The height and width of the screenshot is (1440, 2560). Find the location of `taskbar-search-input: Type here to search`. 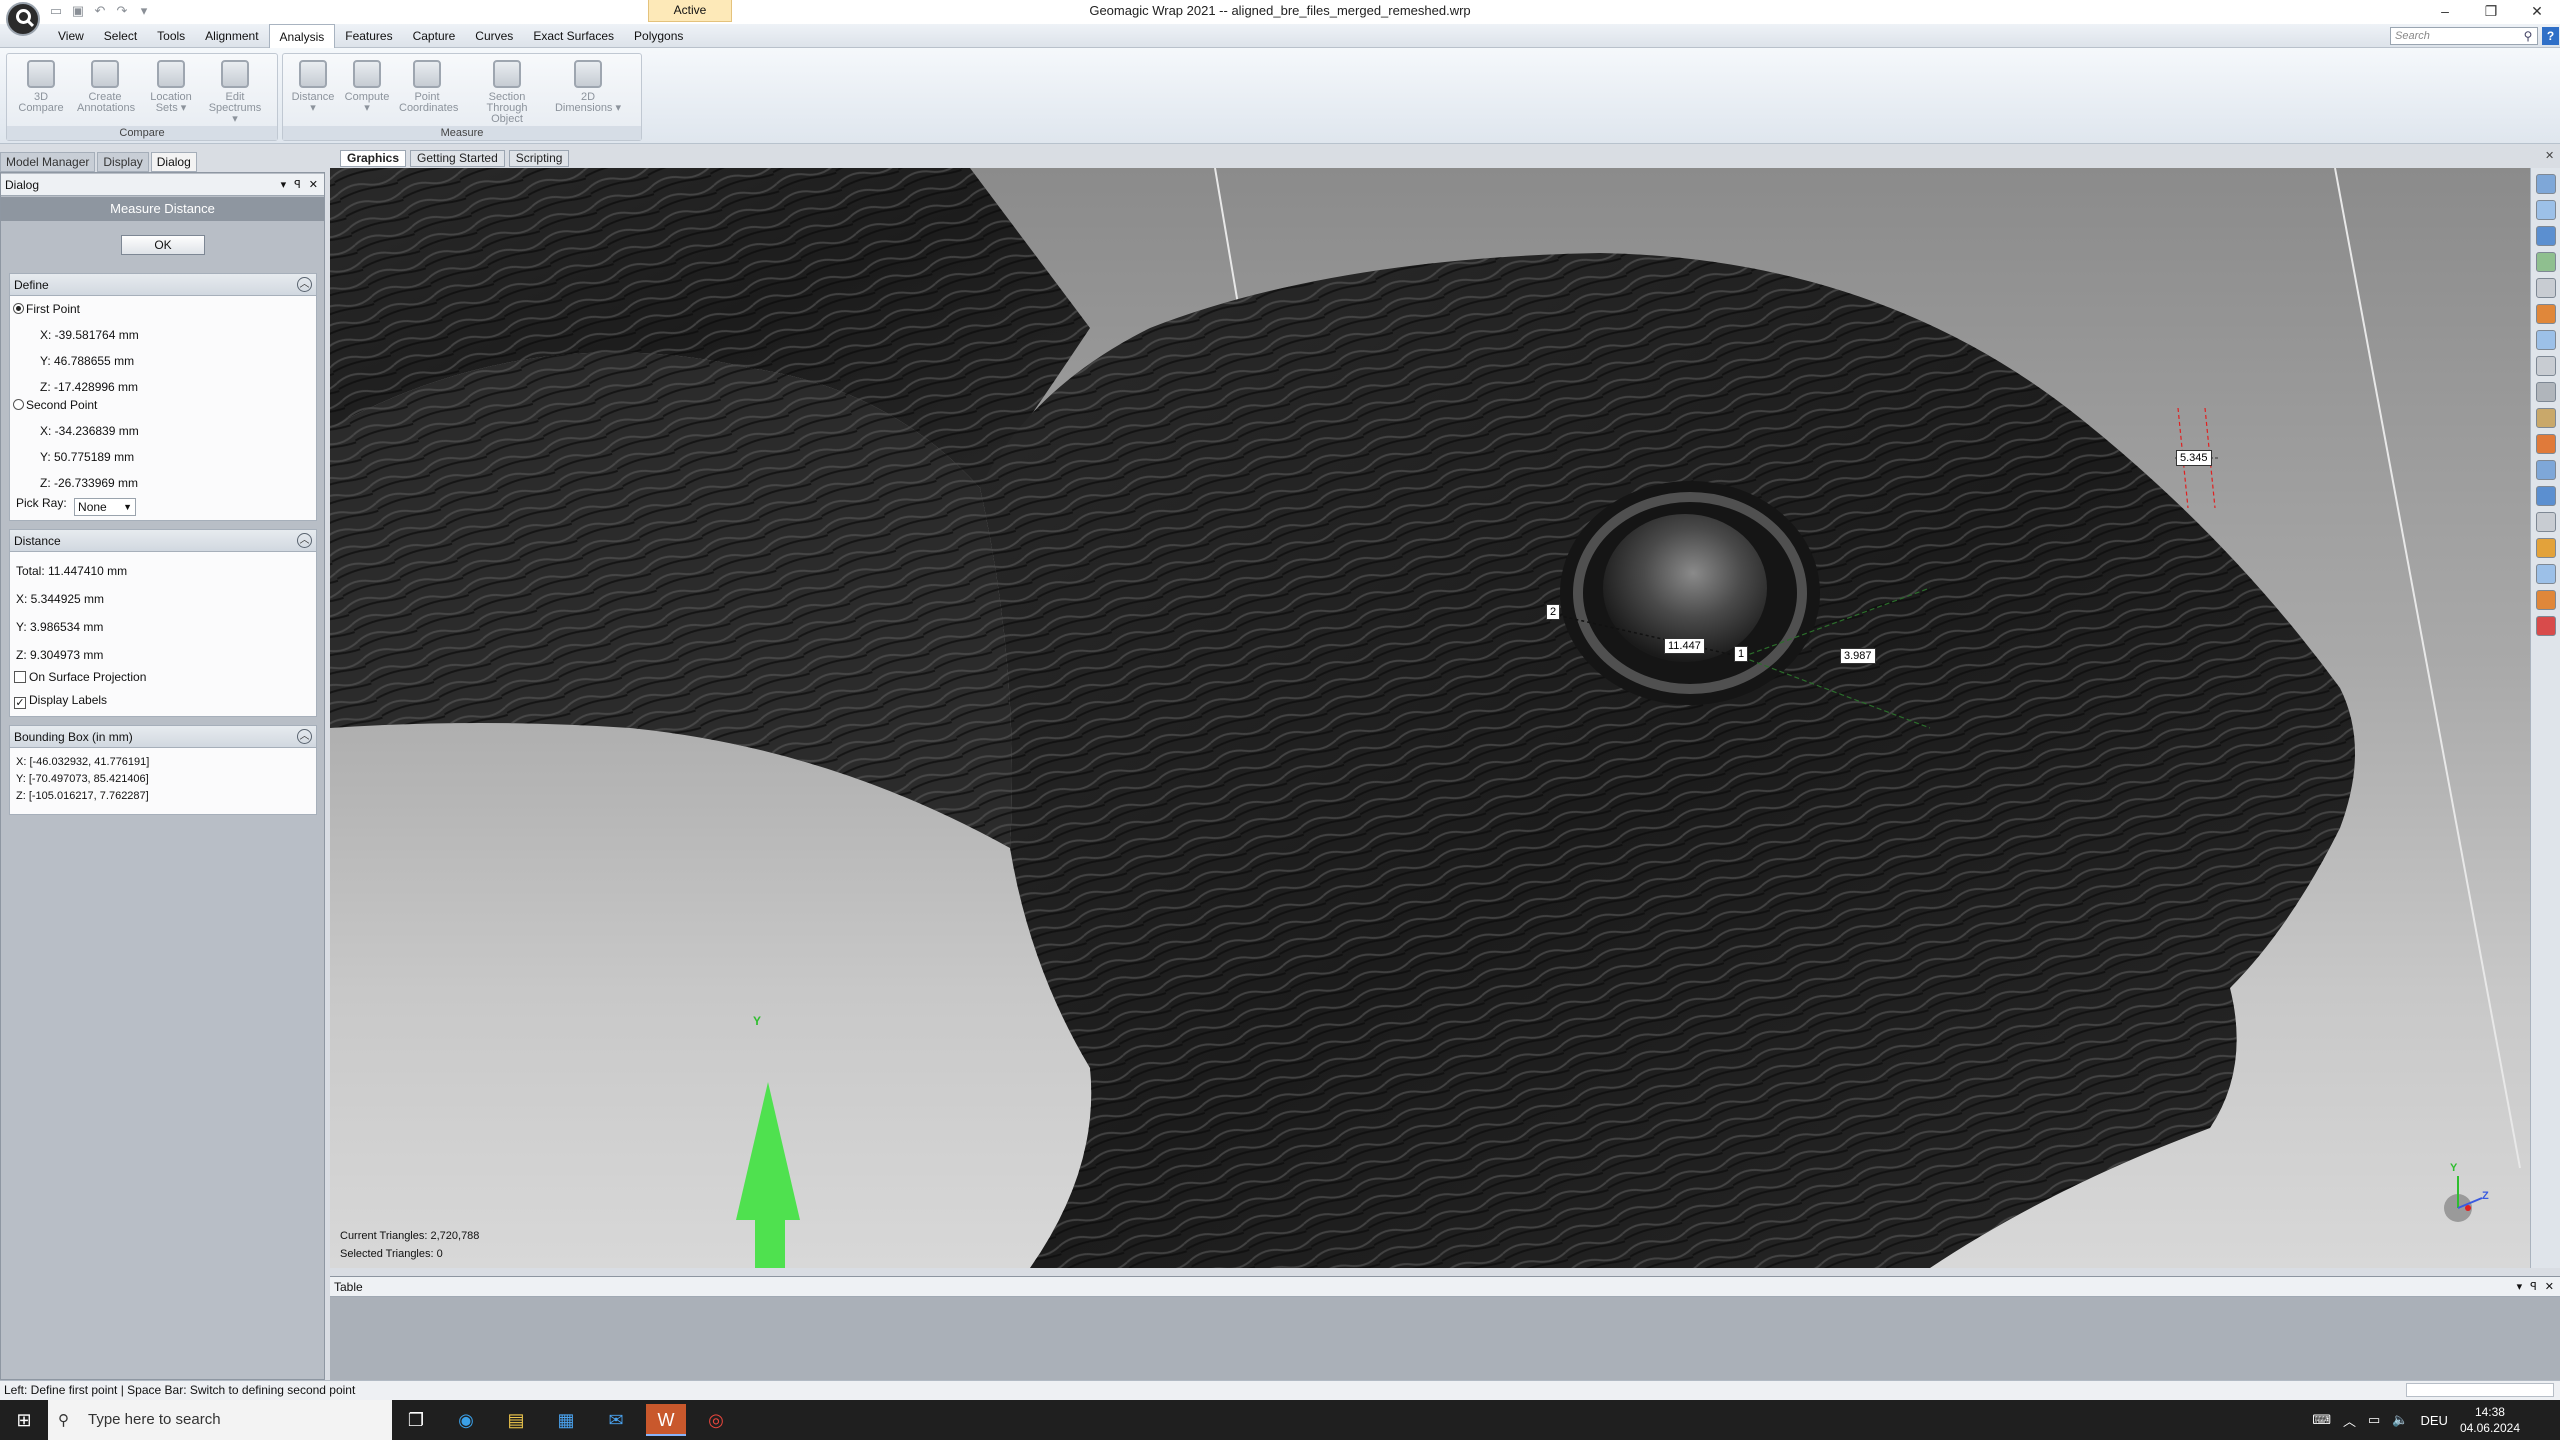

taskbar-search-input: Type here to search is located at coordinates (220, 1420).